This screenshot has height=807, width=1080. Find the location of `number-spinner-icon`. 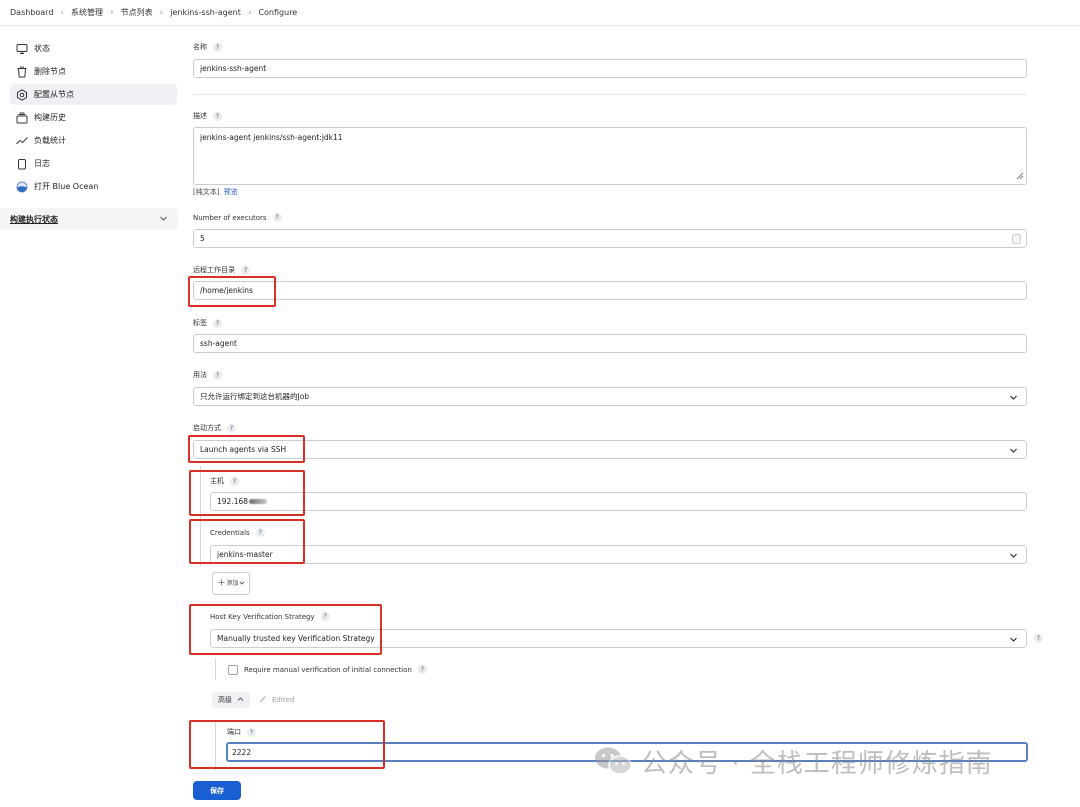

number-spinner-icon is located at coordinates (1016, 239).